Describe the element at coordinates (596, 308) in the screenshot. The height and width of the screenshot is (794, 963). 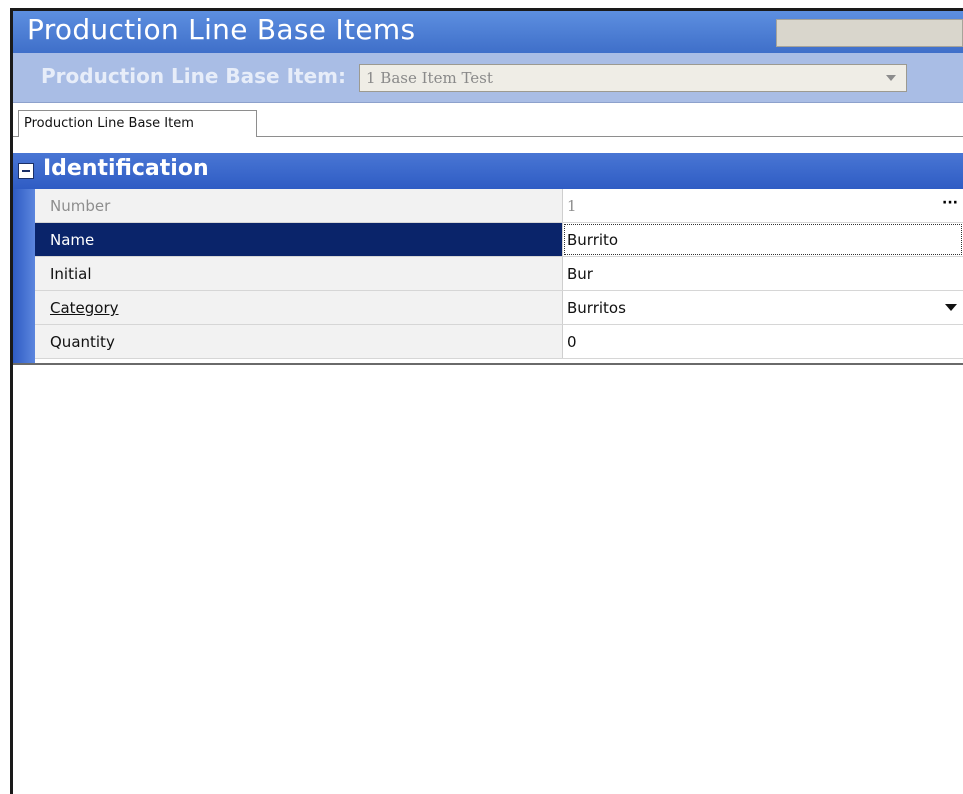
I see `property-value: Burritos` at that location.